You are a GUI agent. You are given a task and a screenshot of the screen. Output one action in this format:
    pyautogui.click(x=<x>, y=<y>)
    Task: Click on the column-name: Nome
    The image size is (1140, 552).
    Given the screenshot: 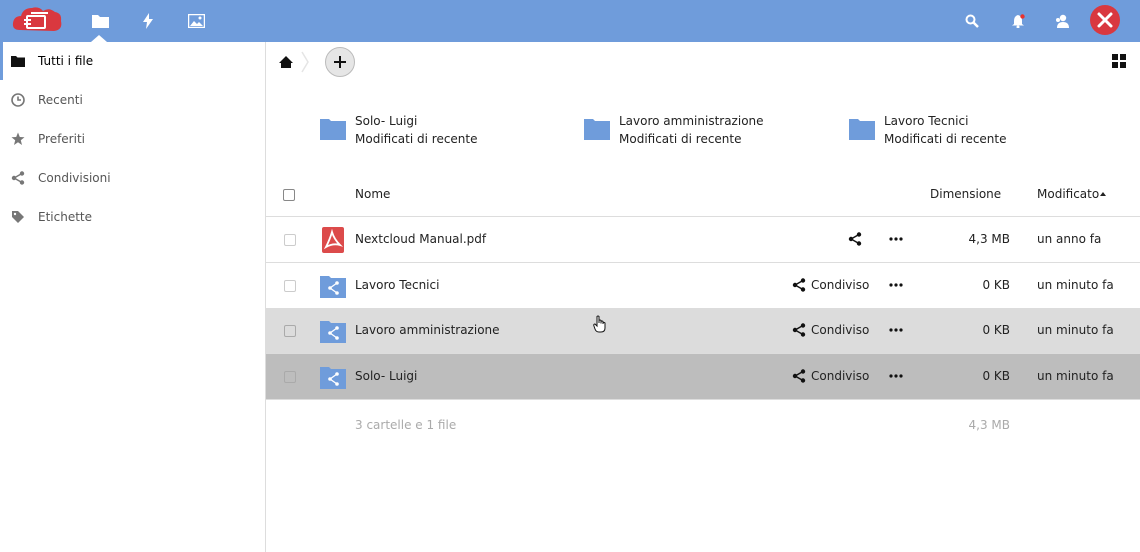 What is the action you would take?
    pyautogui.click(x=372, y=194)
    